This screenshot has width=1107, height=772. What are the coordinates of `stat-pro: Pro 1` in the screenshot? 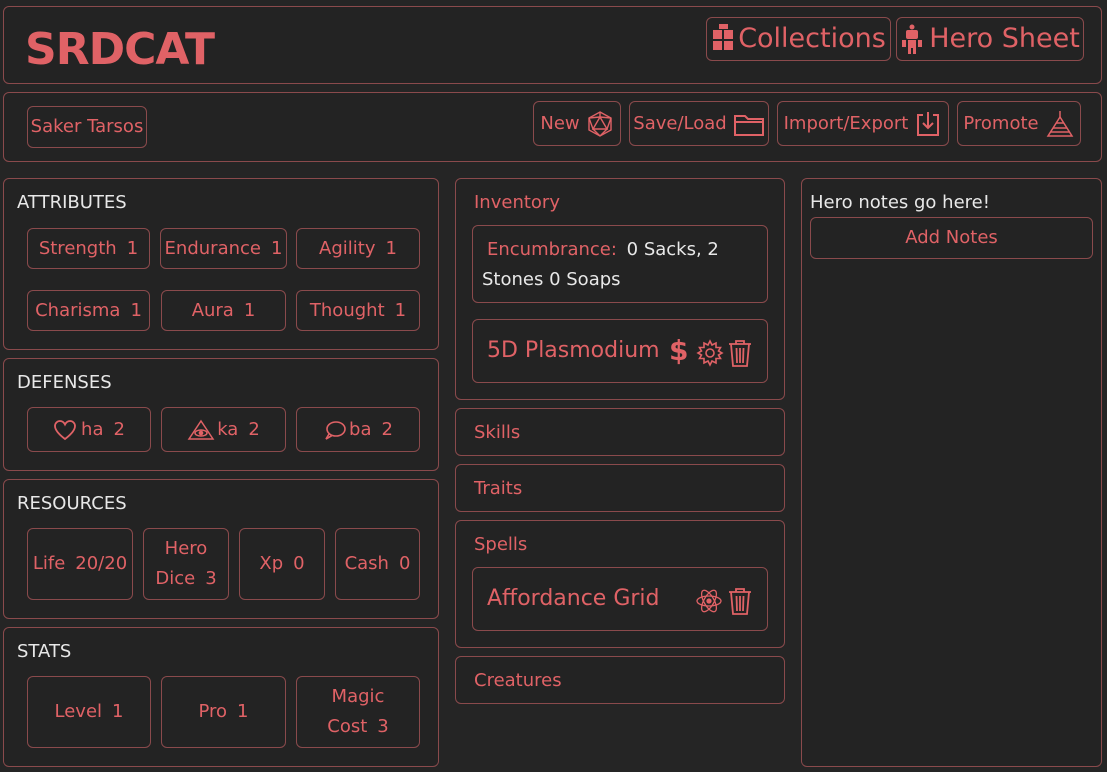 It's located at (223, 712).